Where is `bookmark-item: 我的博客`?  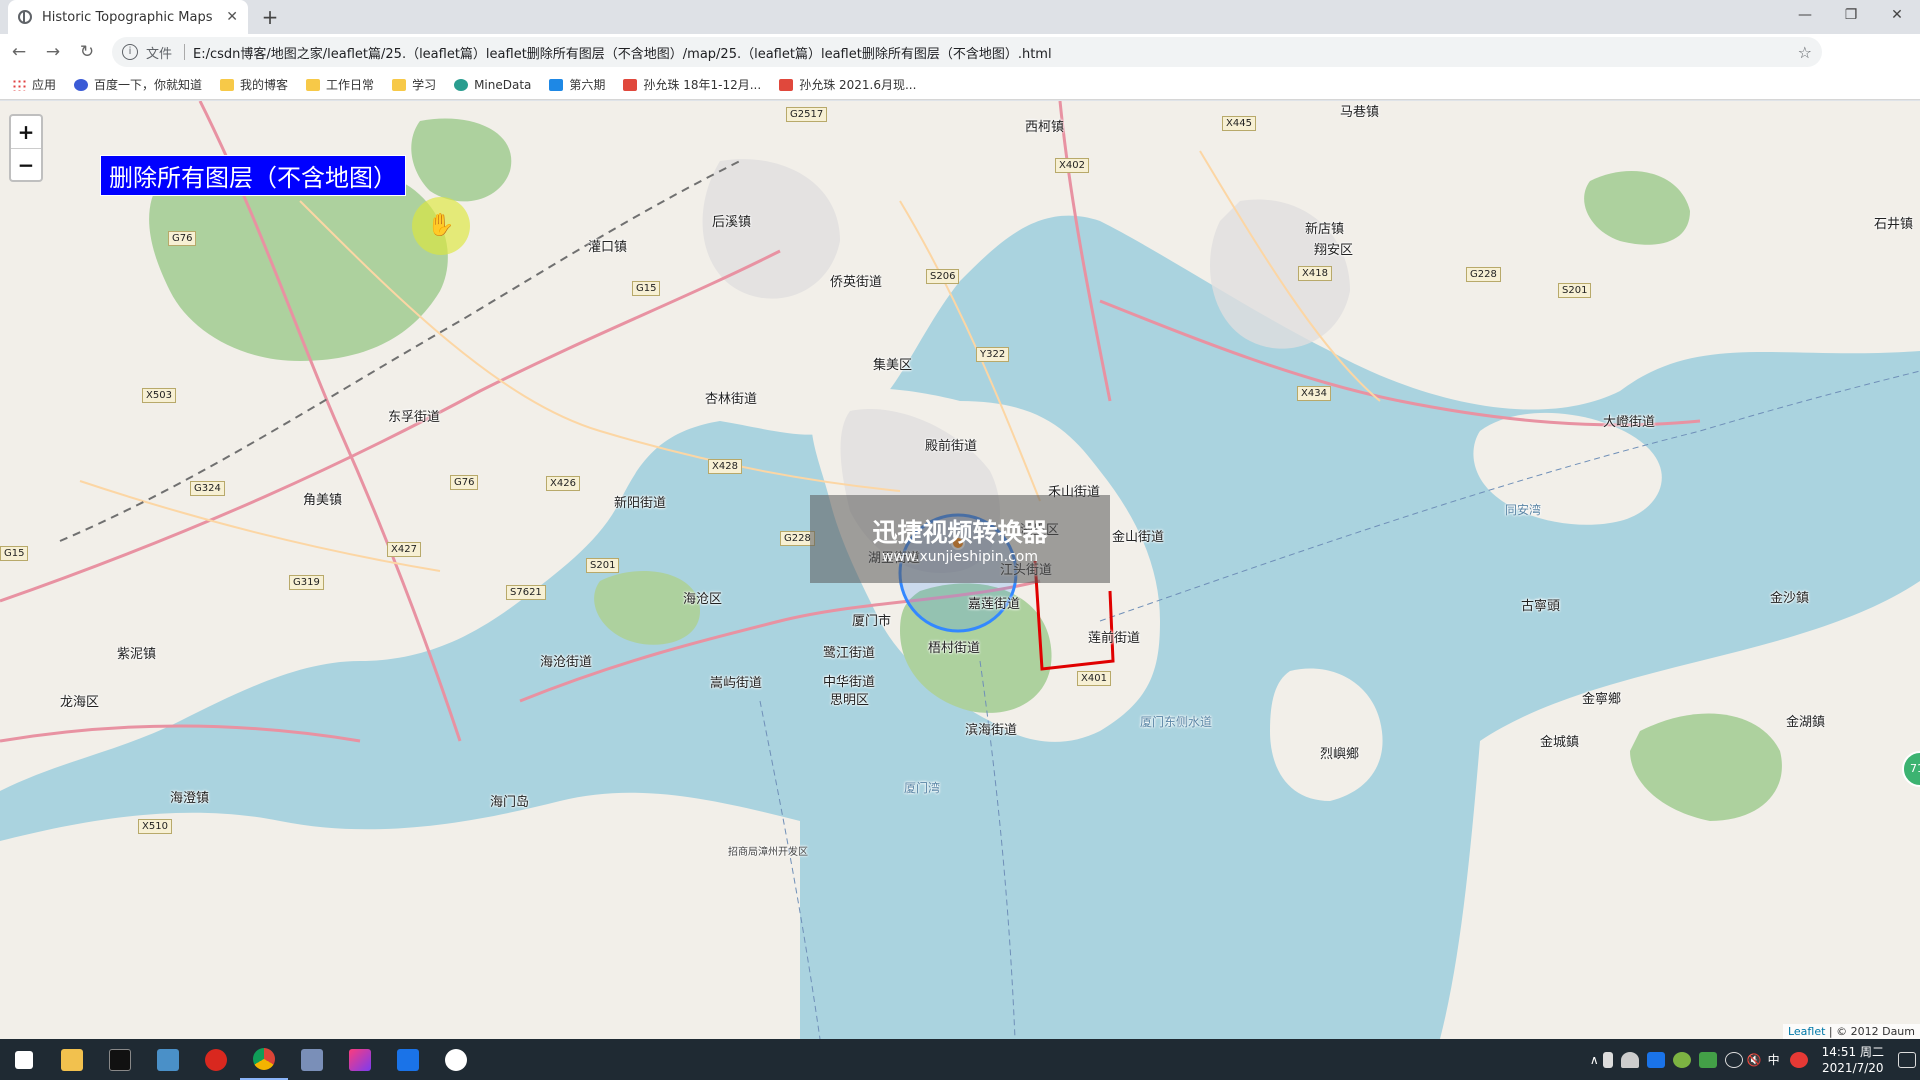 bookmark-item: 我的博客 is located at coordinates (254, 84).